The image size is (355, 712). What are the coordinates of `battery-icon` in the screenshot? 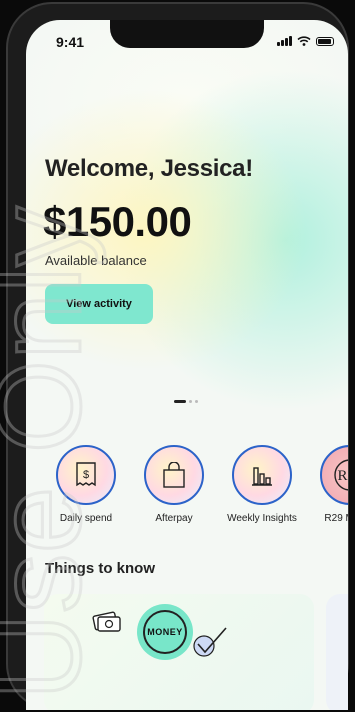 It's located at (325, 41).